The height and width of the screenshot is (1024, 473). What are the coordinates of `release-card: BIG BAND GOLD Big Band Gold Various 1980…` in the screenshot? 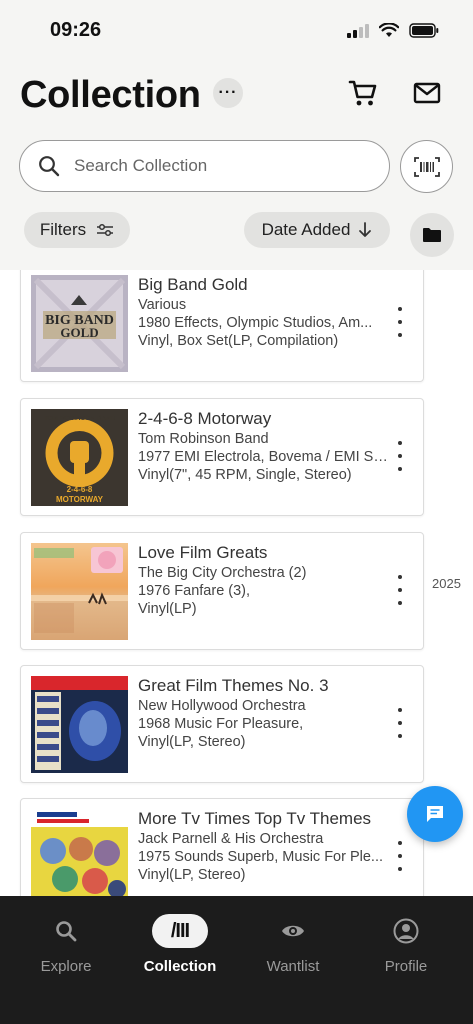 It's located at (222, 326).